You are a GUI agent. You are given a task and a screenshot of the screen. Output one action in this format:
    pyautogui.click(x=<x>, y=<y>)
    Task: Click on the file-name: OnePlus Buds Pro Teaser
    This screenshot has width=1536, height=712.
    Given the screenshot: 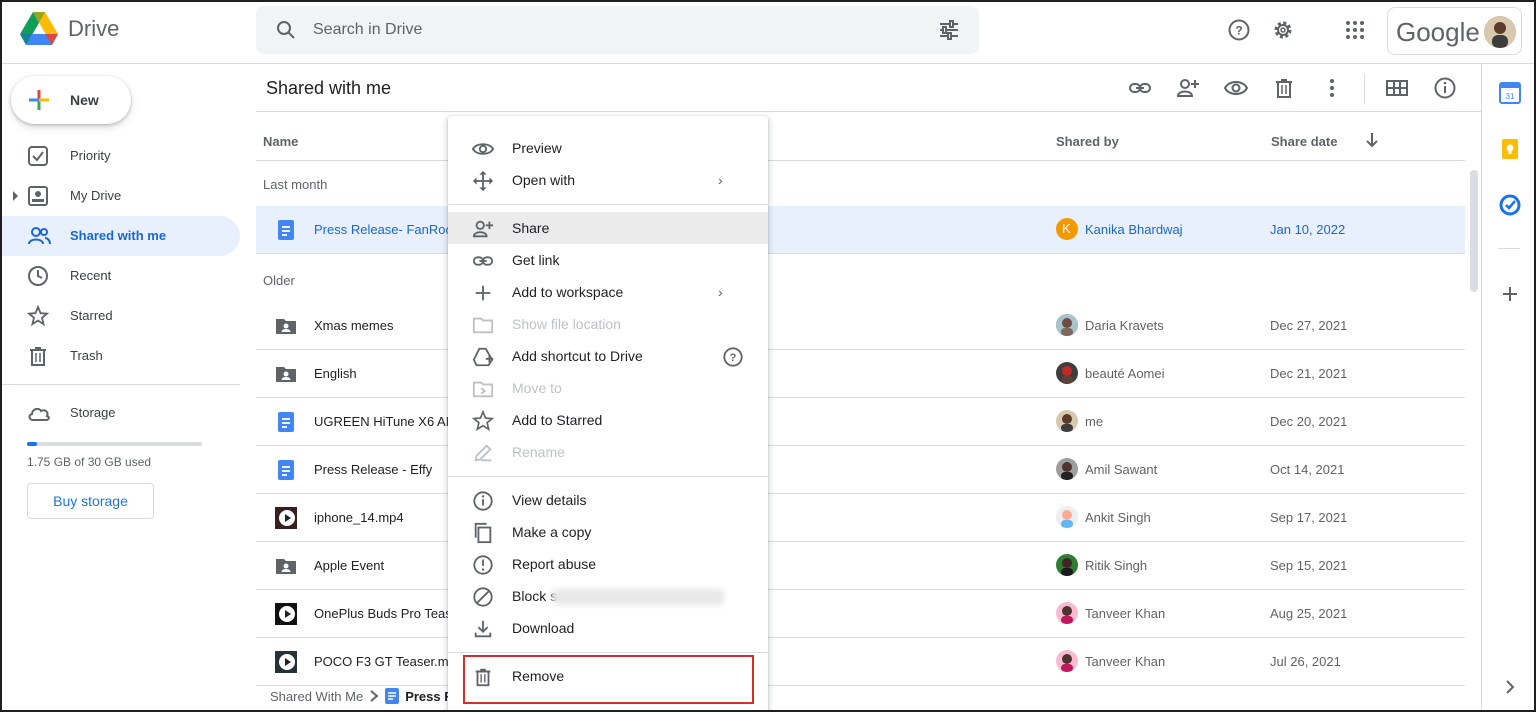 What is the action you would take?
    pyautogui.click(x=384, y=613)
    